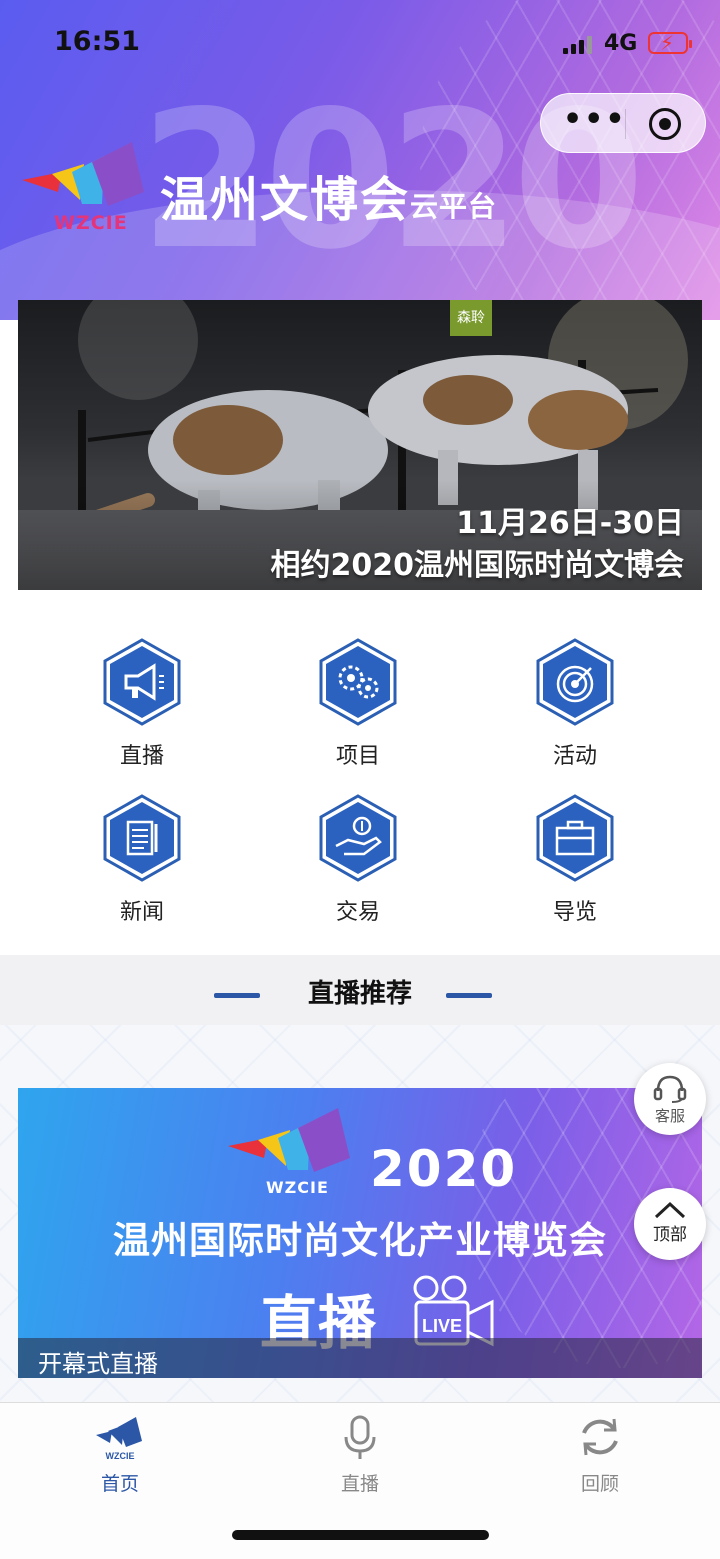 The image size is (720, 1559). I want to click on menu-label: 交易, so click(357, 912).